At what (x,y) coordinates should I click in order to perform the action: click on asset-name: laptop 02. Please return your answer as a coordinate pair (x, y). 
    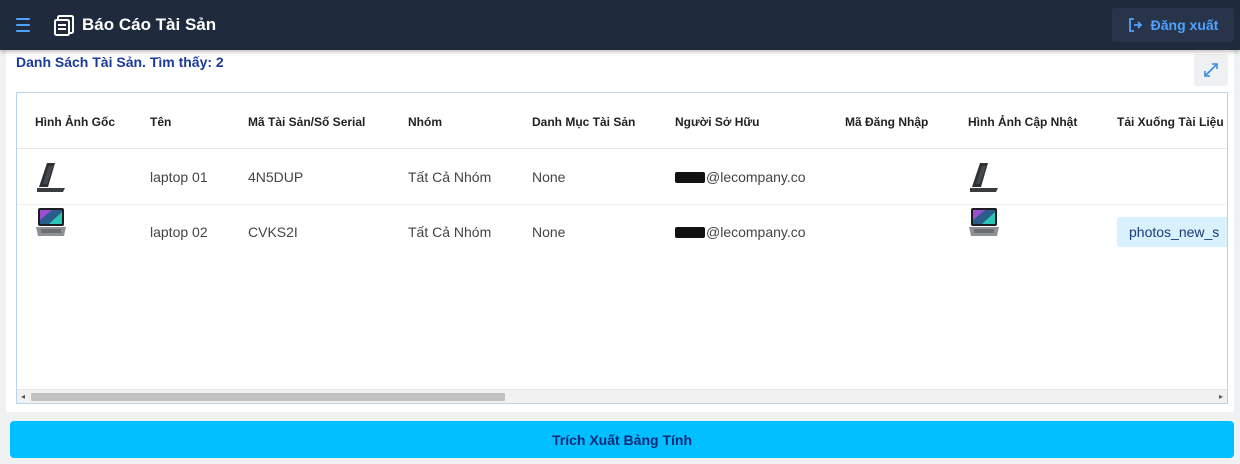
    Looking at the image, I should click on (179, 232).